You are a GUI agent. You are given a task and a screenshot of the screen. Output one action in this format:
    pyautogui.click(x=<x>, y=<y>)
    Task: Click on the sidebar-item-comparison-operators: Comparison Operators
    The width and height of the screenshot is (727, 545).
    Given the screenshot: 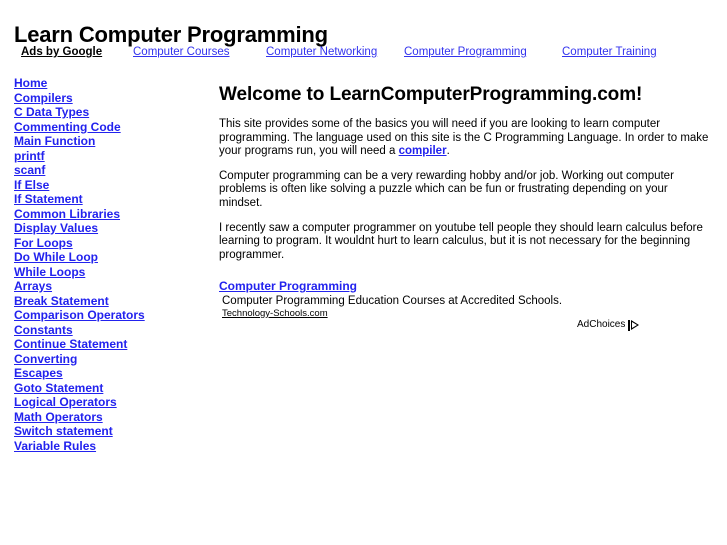 What is the action you would take?
    pyautogui.click(x=79, y=315)
    